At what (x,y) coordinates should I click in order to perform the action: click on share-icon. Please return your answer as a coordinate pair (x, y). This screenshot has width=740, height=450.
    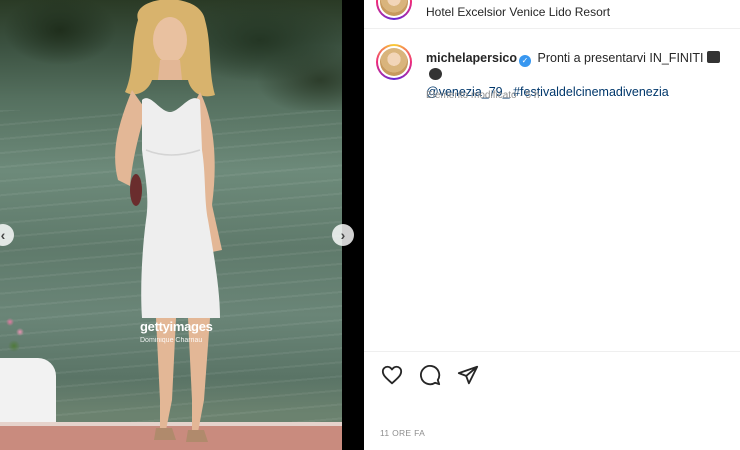
    Looking at the image, I should click on (468, 375).